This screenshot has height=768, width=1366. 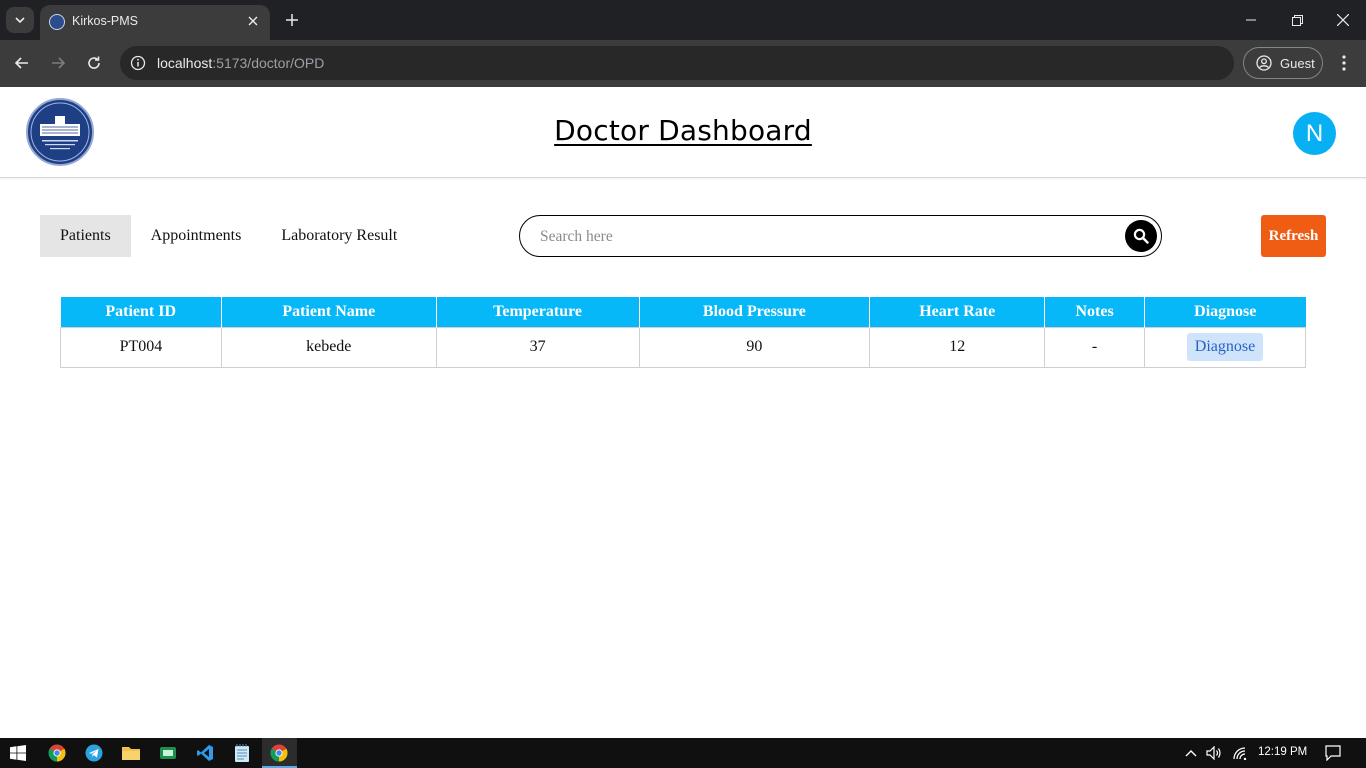 I want to click on forward-button, so click(x=58, y=63).